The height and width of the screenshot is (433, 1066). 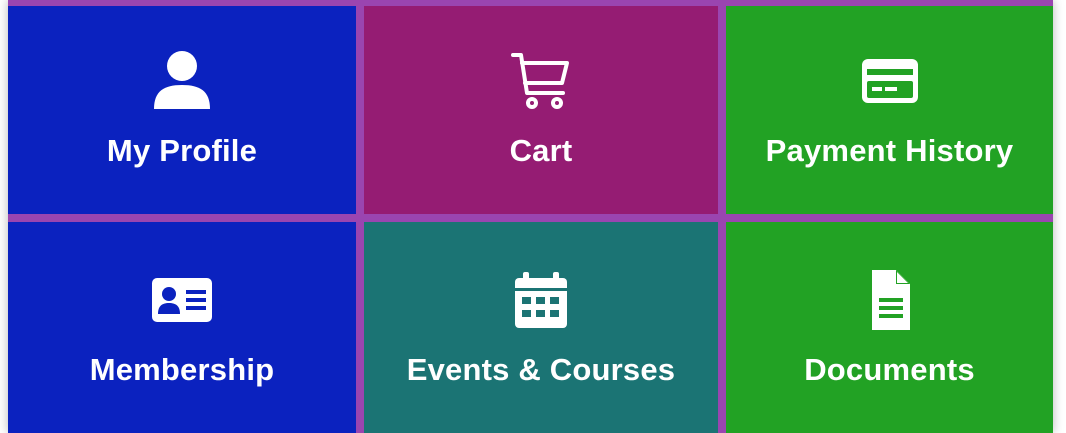 I want to click on id-card-icon, so click(x=182, y=300).